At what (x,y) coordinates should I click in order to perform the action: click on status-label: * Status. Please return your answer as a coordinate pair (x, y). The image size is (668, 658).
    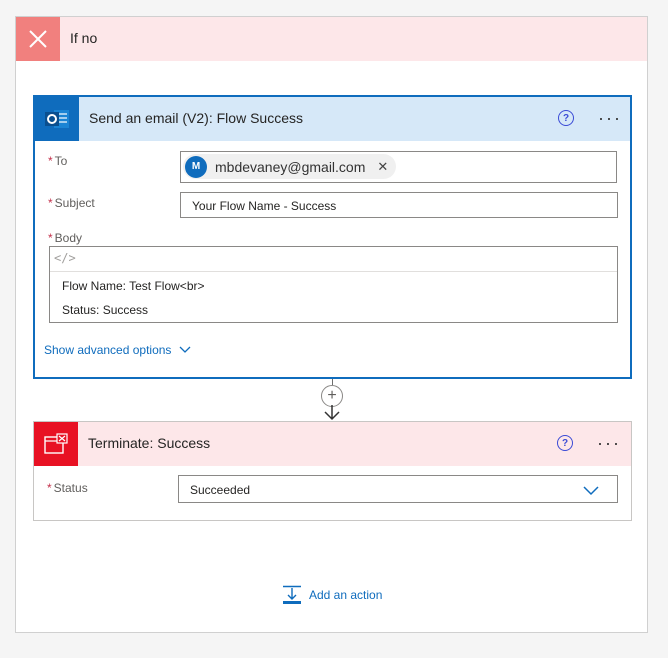
    Looking at the image, I should click on (67, 488).